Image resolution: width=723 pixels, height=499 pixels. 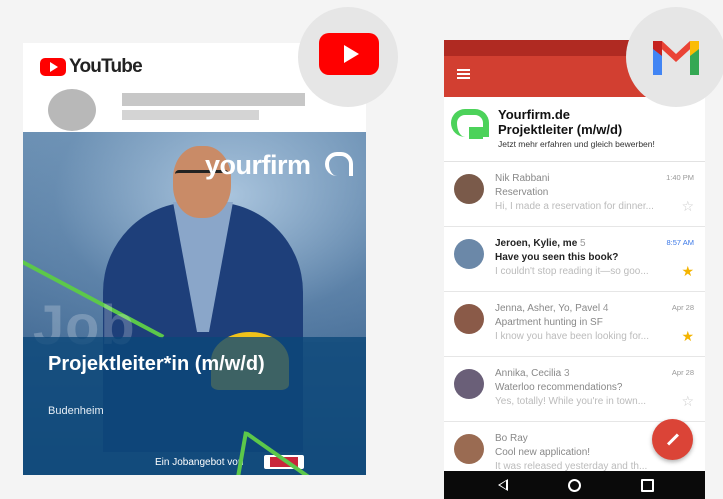 What do you see at coordinates (549, 322) in the screenshot?
I see `email-subject: Apartment hunting in SF` at bounding box center [549, 322].